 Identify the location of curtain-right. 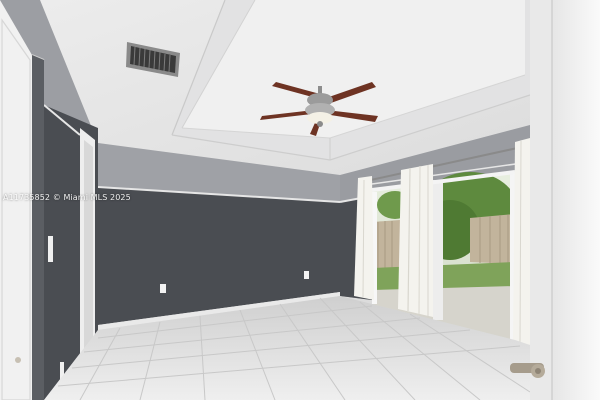
(521, 241).